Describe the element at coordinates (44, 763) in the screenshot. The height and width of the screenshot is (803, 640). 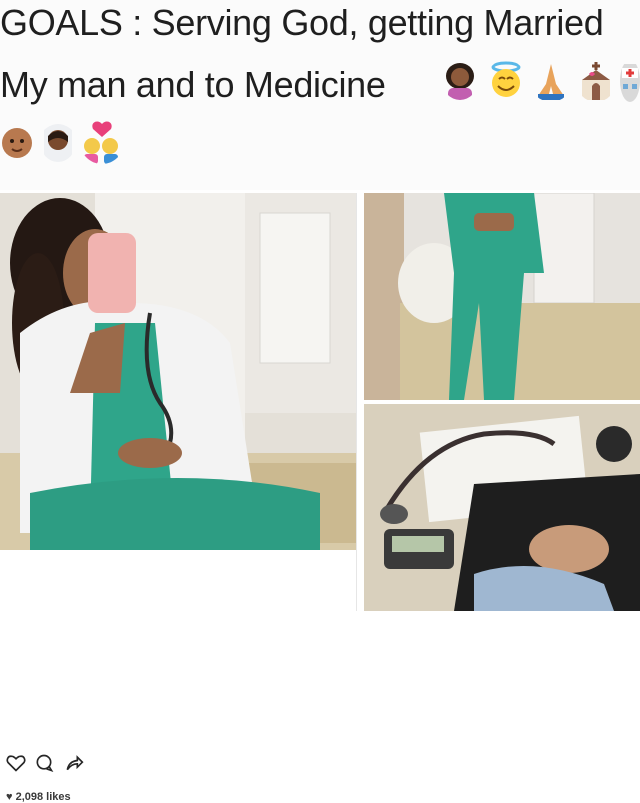
I see `comment-icon` at that location.